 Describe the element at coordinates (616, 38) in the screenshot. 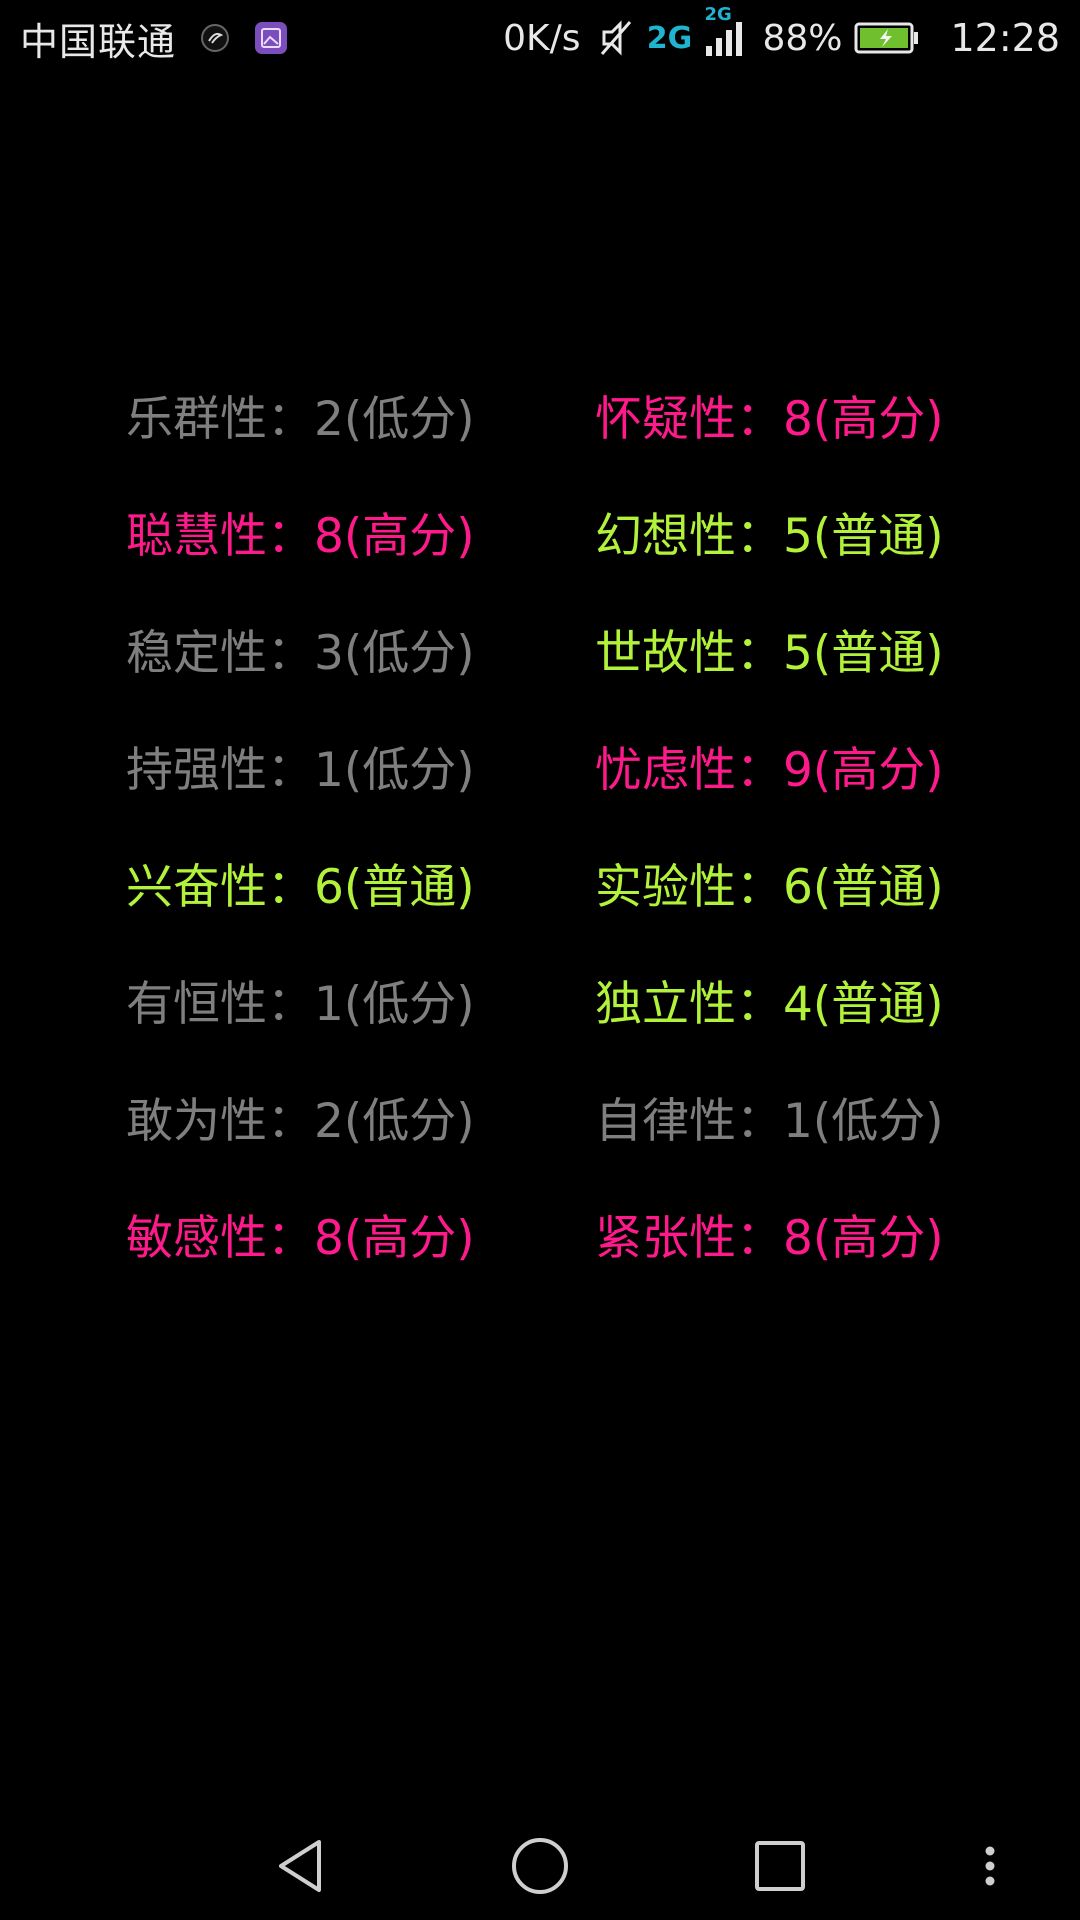

I see `mute-icon` at that location.